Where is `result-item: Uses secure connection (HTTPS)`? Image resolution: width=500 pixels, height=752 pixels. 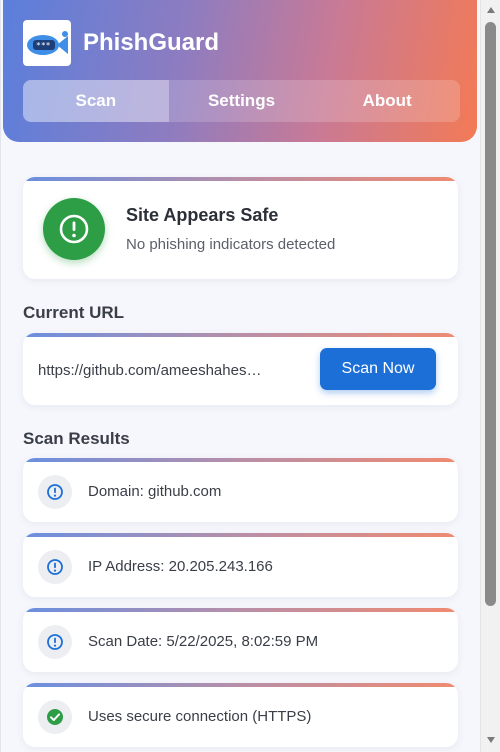 result-item: Uses secure connection (HTTPS) is located at coordinates (240, 715).